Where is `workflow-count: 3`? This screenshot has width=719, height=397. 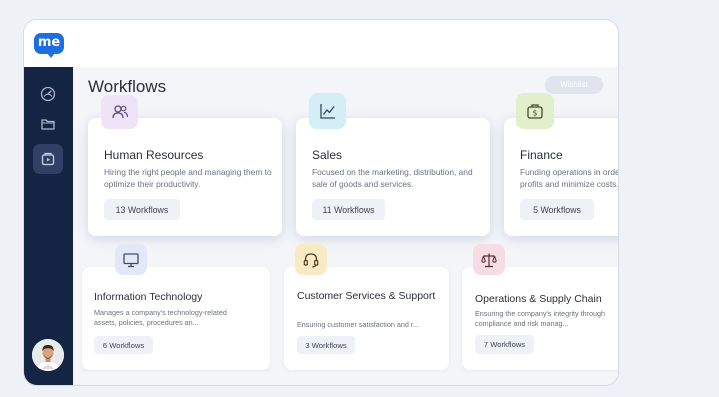
workflow-count: 3 is located at coordinates (307, 345).